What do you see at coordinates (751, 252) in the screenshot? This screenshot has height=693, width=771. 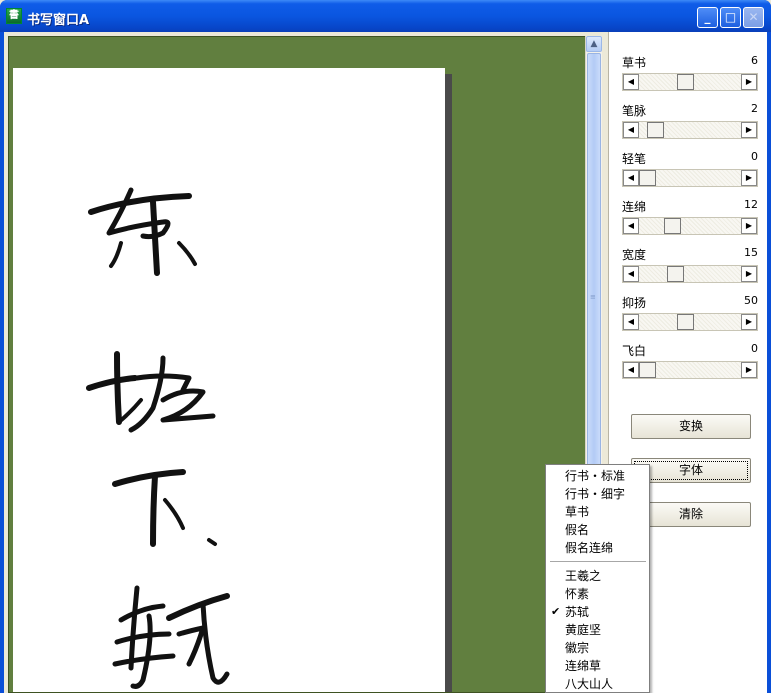 I see `param-value: 15` at bounding box center [751, 252].